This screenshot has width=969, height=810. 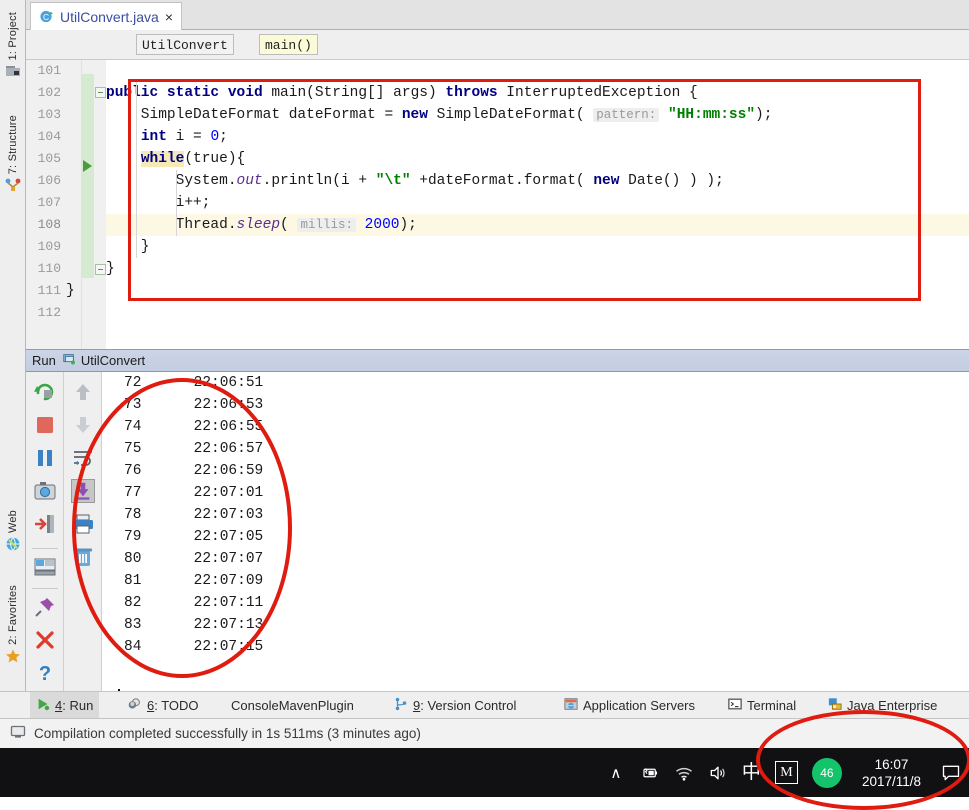 What do you see at coordinates (288, 44) in the screenshot?
I see `breadcrumb-method: main()` at bounding box center [288, 44].